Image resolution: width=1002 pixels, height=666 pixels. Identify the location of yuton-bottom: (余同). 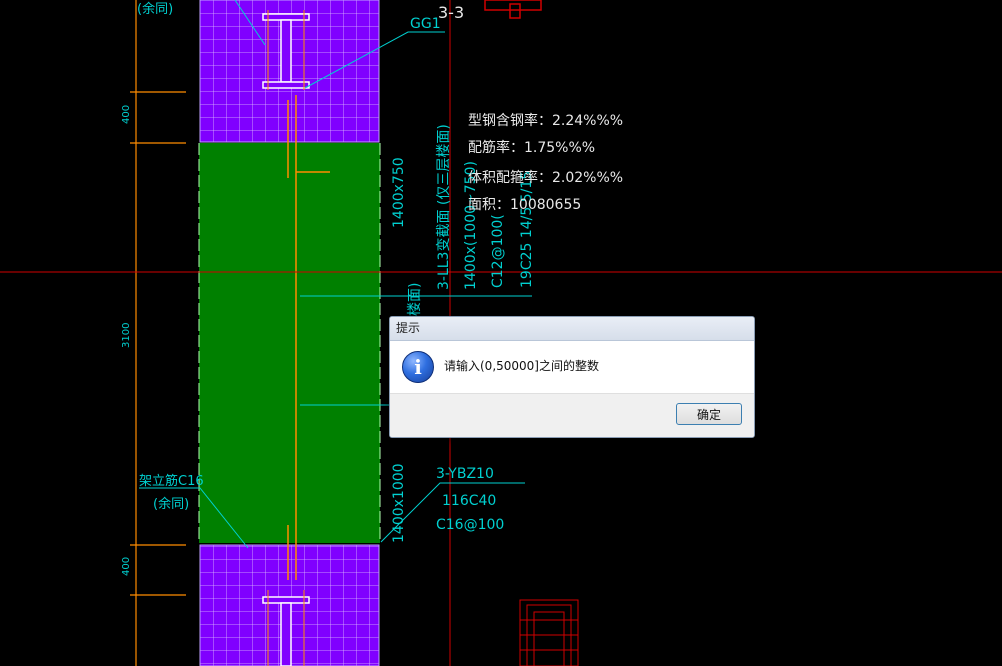
(171, 504).